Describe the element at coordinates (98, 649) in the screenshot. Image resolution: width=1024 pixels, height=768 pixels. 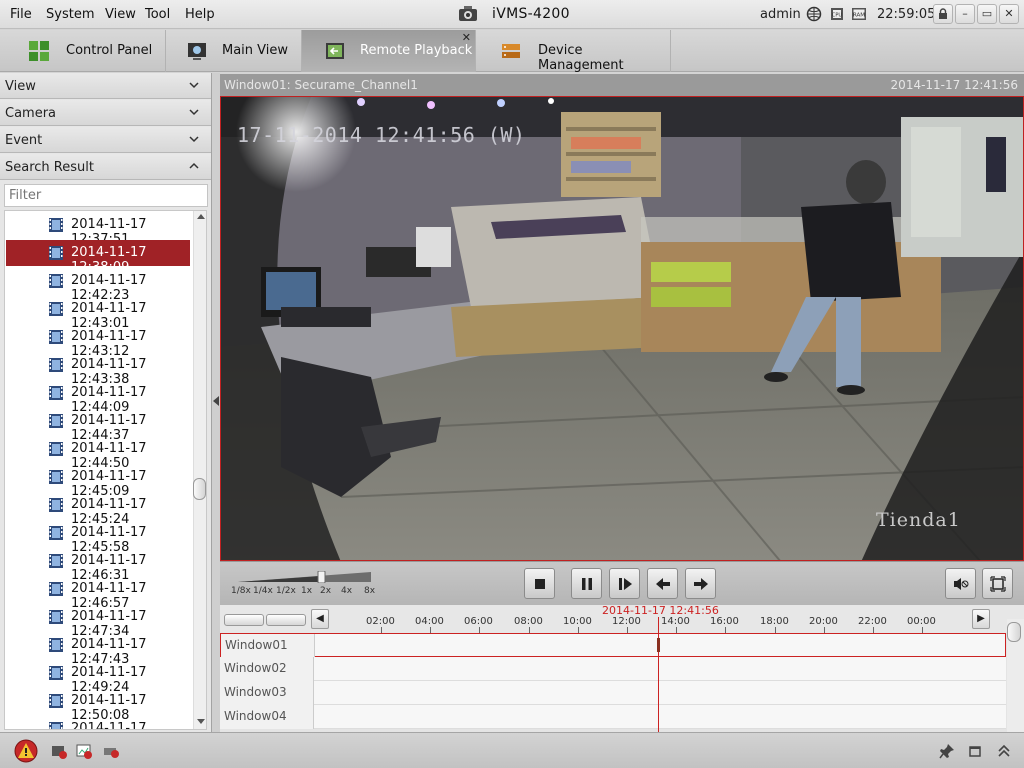
I see `search-result-item: 2014-11-17 12:47:43` at that location.